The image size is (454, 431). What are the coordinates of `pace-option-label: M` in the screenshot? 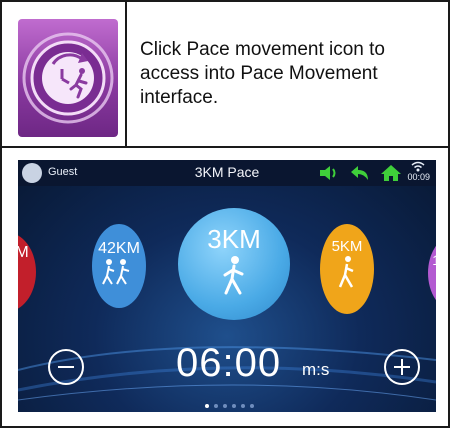 It's located at (23, 252).